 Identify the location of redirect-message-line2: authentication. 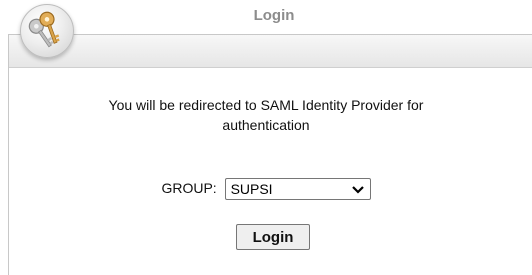
(266, 125).